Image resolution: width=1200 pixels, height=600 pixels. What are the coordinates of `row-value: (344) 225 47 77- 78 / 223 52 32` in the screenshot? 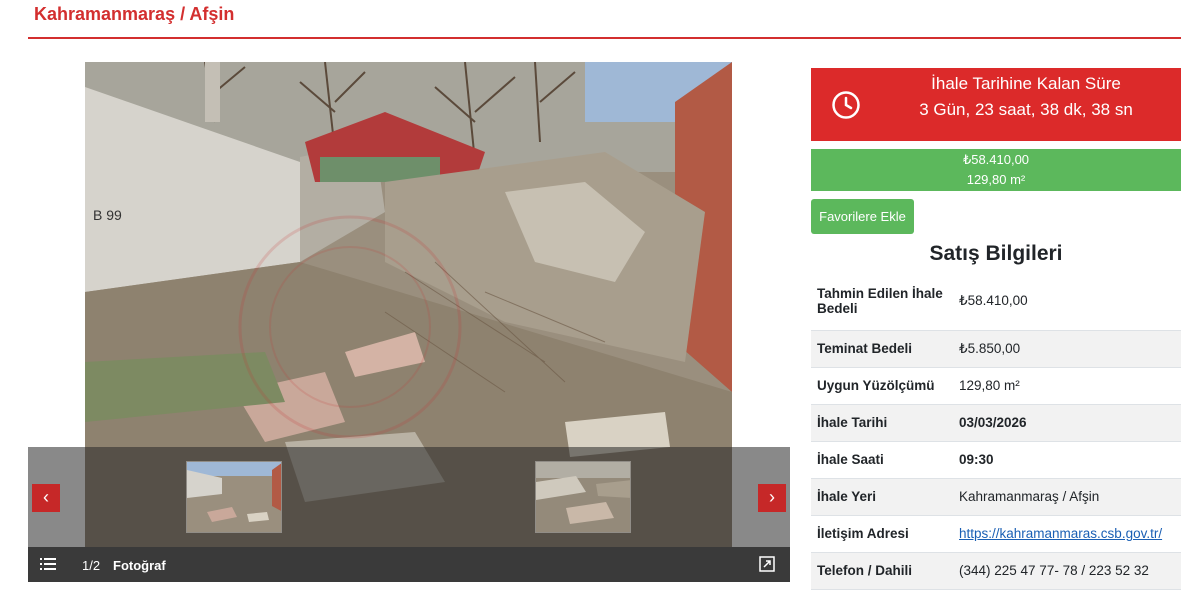 It's located at (1054, 570).